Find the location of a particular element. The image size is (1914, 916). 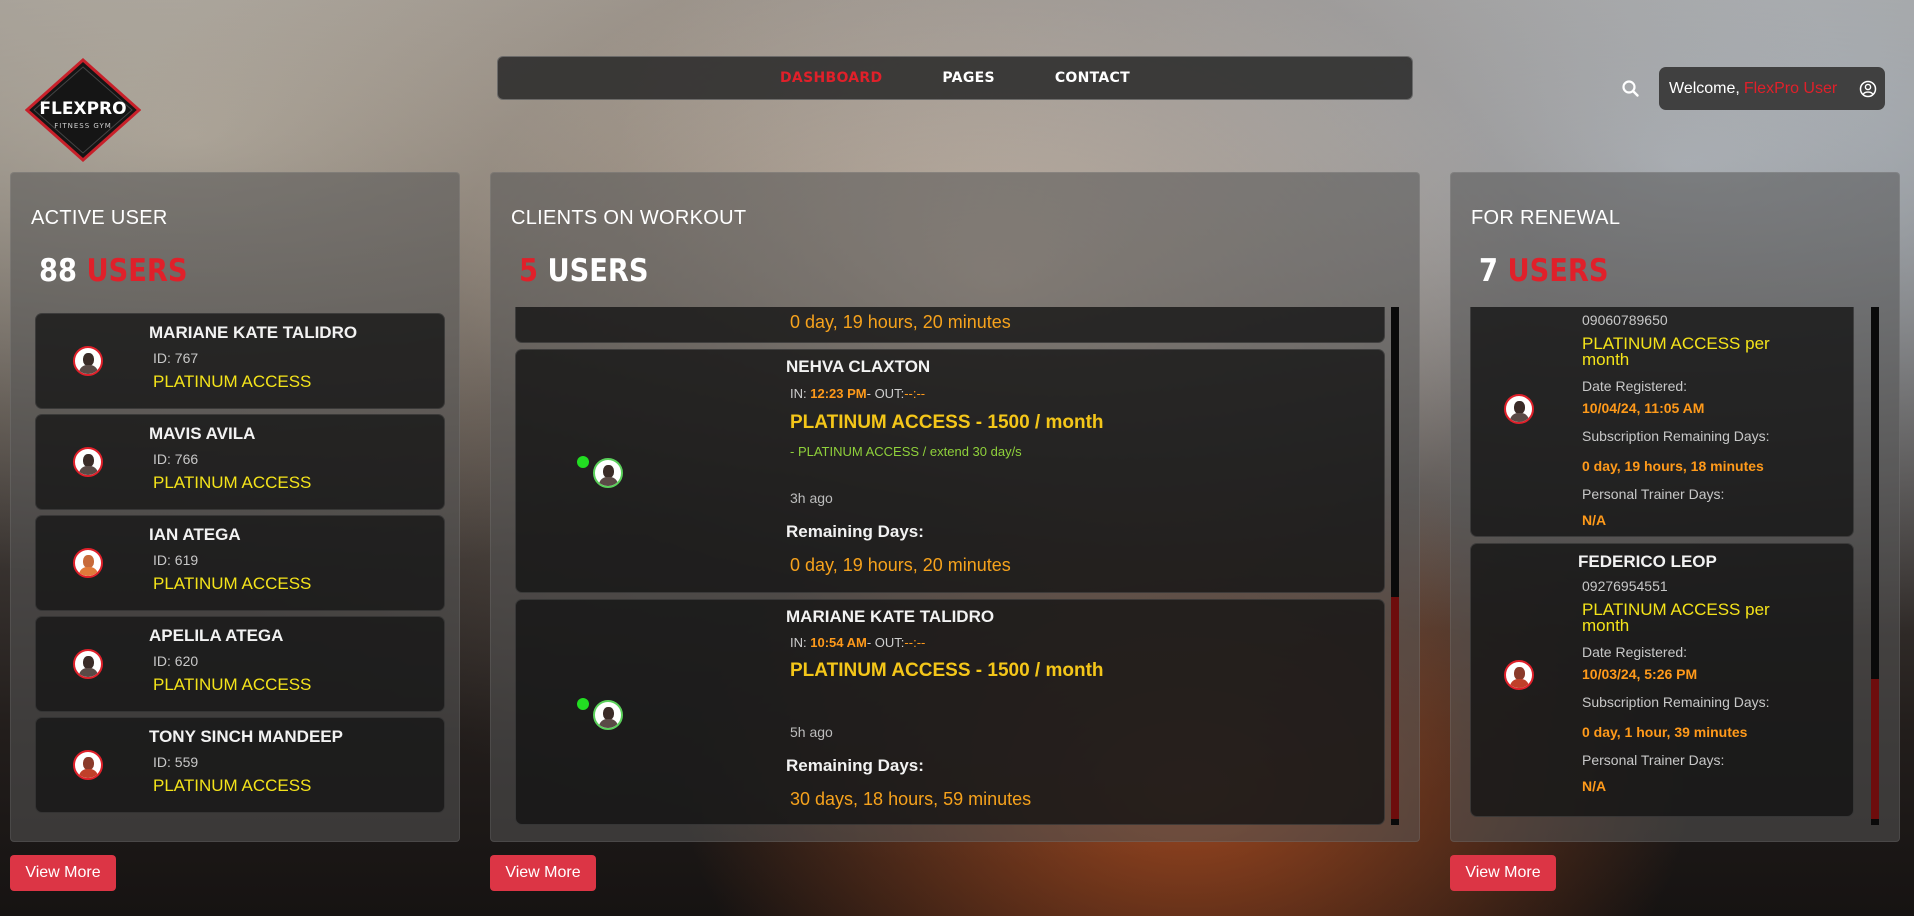

active-users-view-more-button: View More is located at coordinates (63, 873).